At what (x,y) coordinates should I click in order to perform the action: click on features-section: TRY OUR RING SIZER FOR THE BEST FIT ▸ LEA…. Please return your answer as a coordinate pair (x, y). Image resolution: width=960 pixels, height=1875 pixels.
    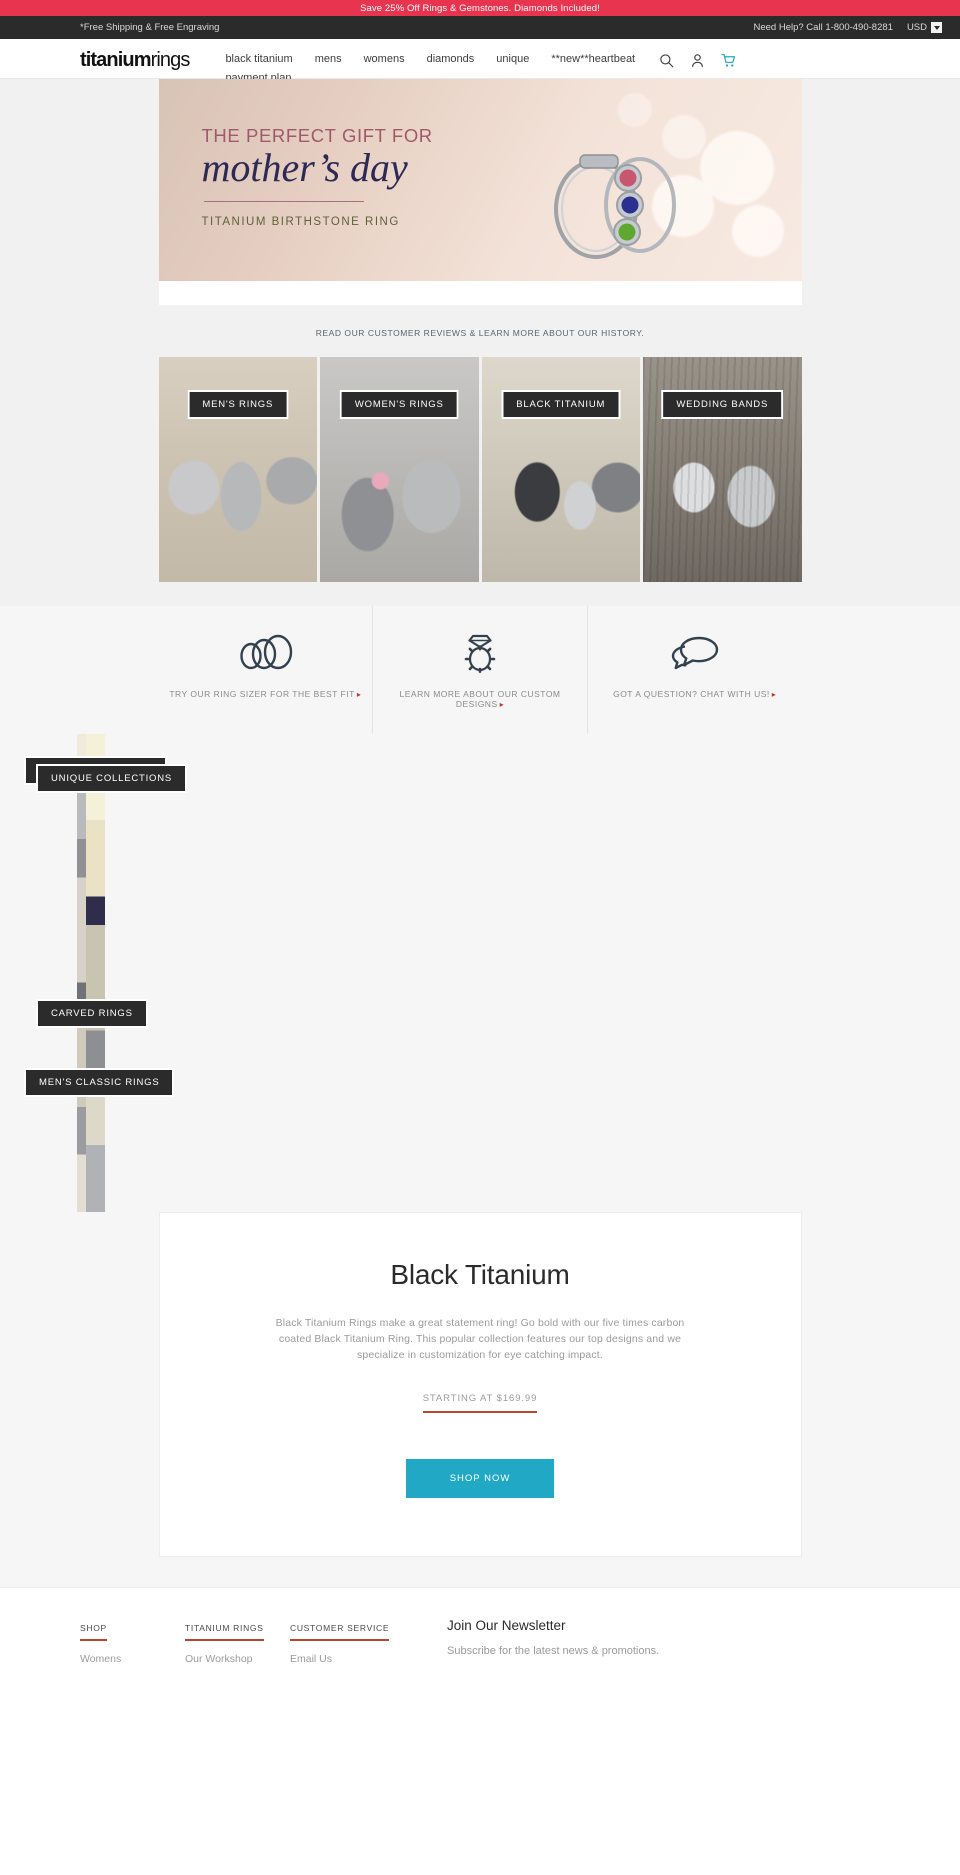
    Looking at the image, I should click on (480, 670).